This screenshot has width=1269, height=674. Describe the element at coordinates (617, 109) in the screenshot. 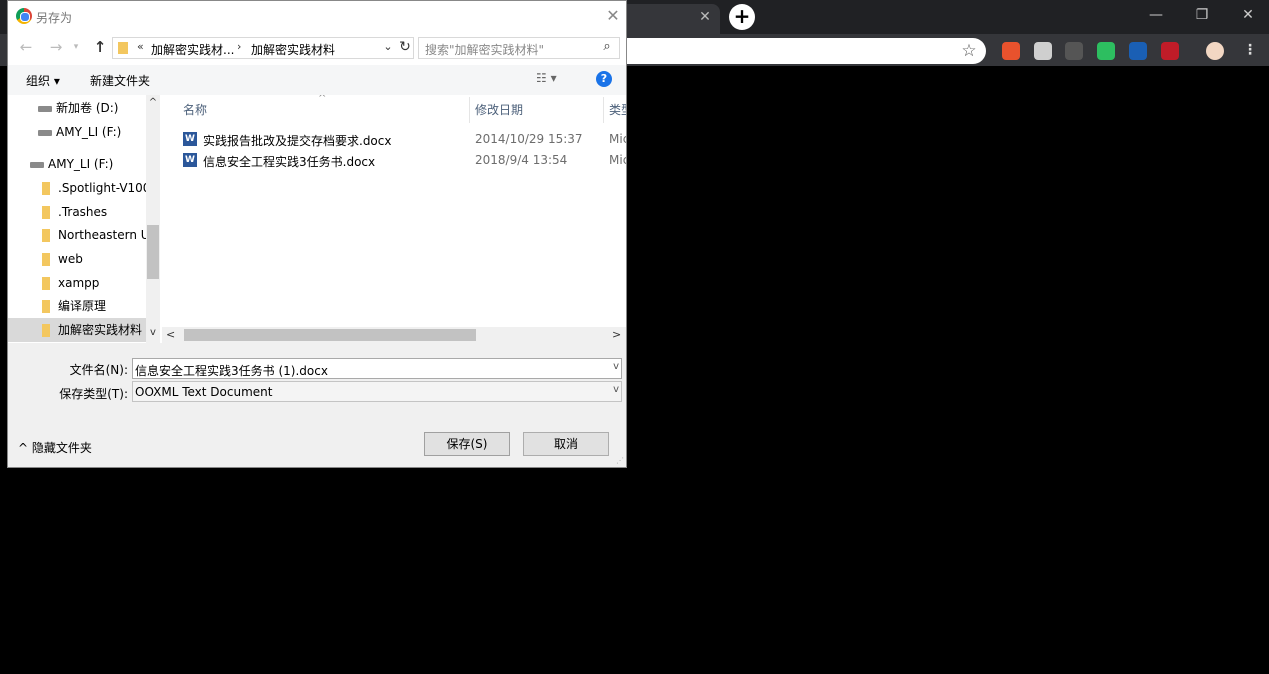

I see `column-header-type: 类型` at that location.